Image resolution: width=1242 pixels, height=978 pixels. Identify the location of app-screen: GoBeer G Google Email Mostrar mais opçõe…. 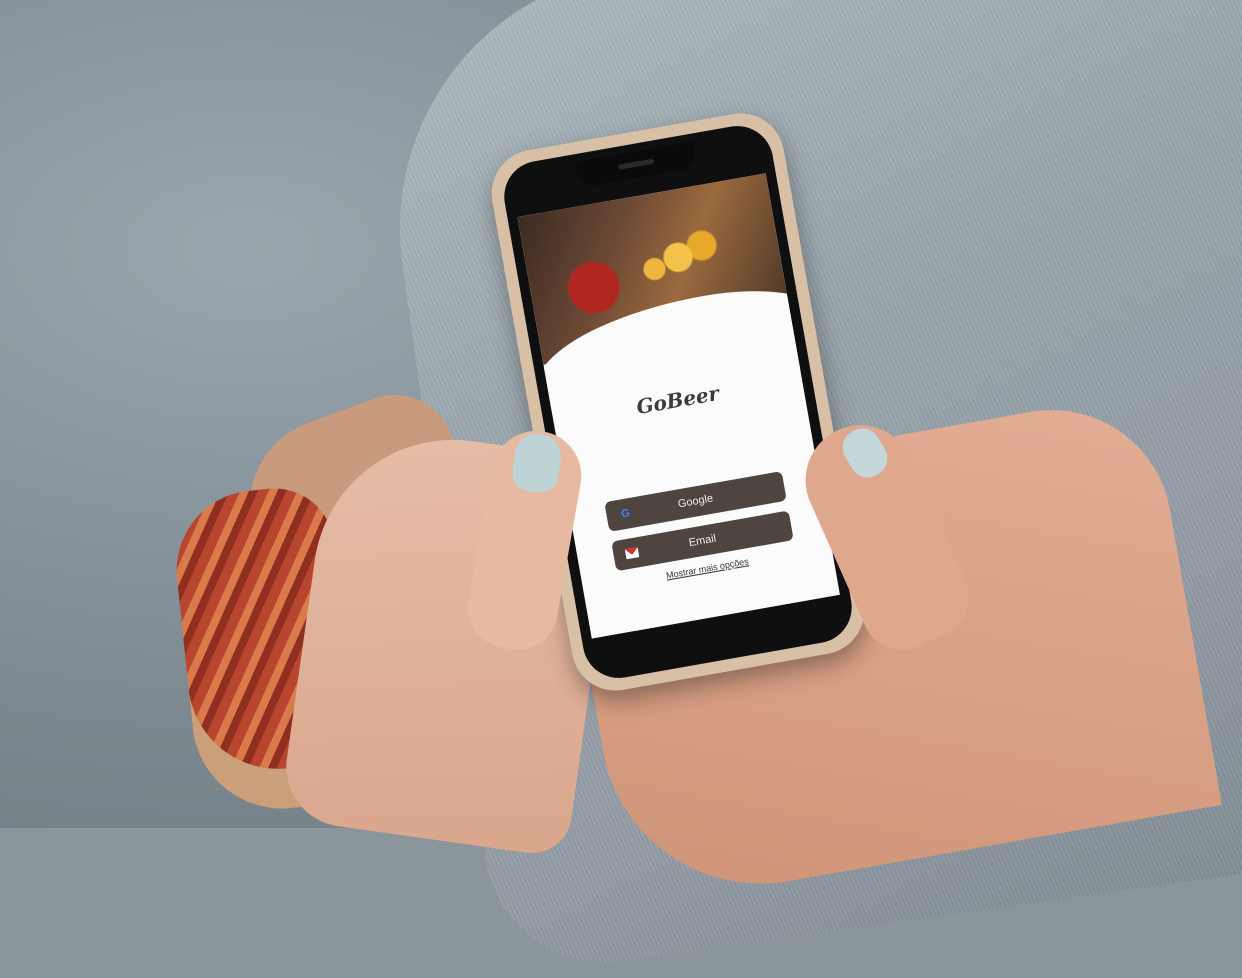
(678, 406).